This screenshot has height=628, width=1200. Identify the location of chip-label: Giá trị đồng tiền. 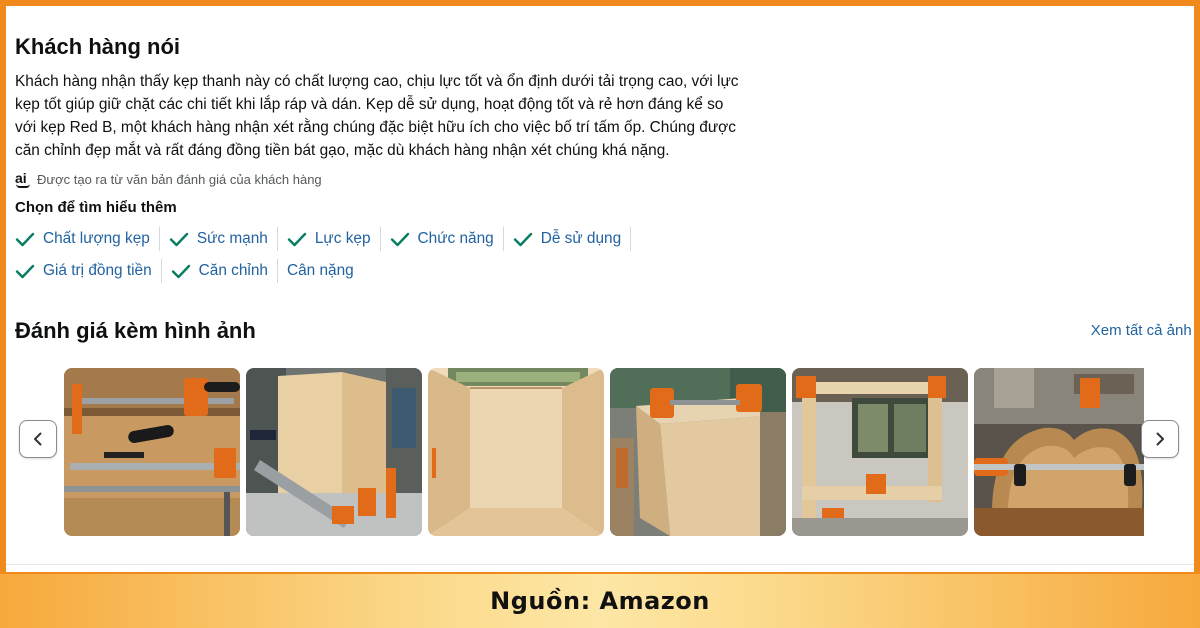
(97, 270).